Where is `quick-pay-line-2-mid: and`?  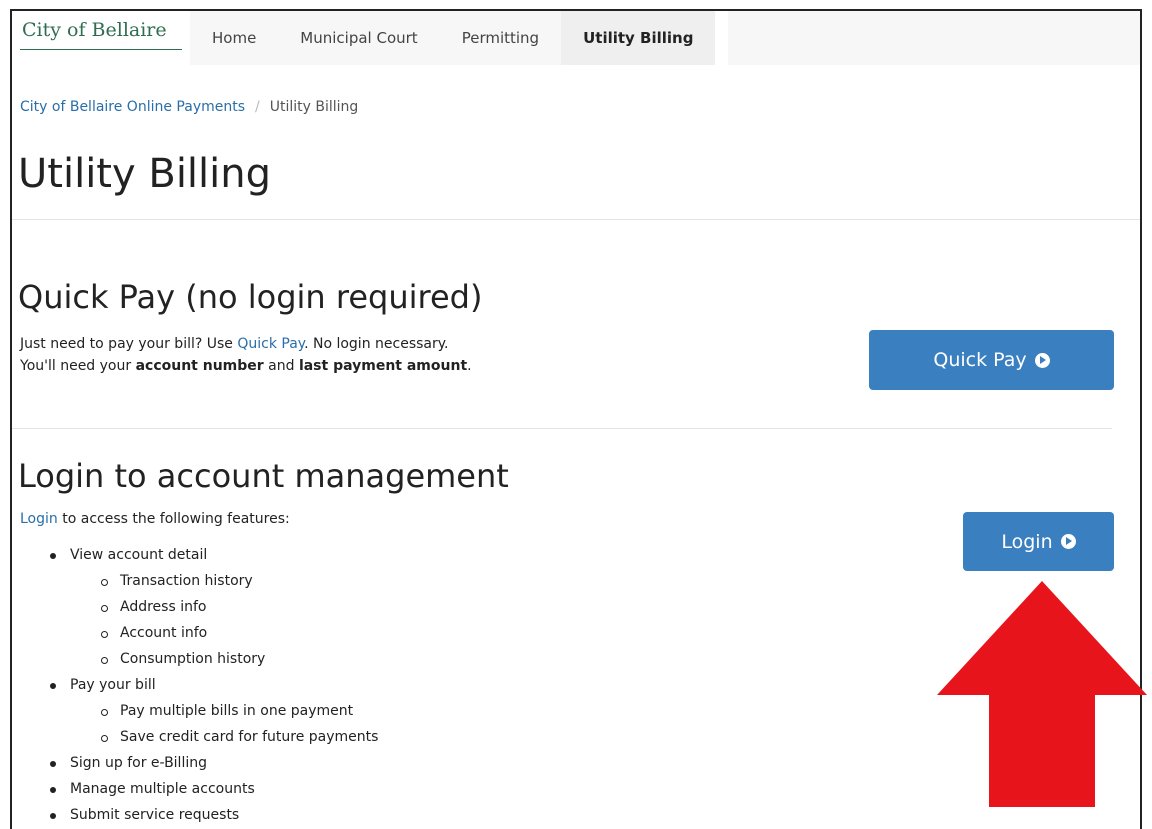
quick-pay-line-2-mid: and is located at coordinates (281, 366).